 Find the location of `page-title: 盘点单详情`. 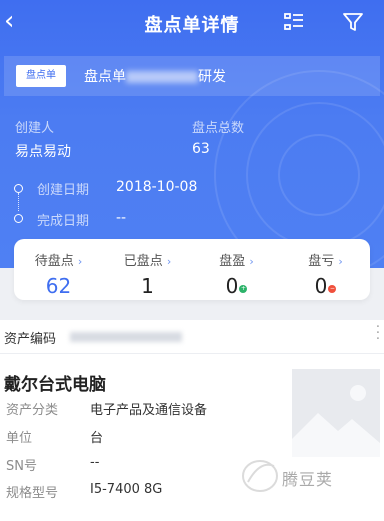

page-title: 盘点单详情 is located at coordinates (192, 25).